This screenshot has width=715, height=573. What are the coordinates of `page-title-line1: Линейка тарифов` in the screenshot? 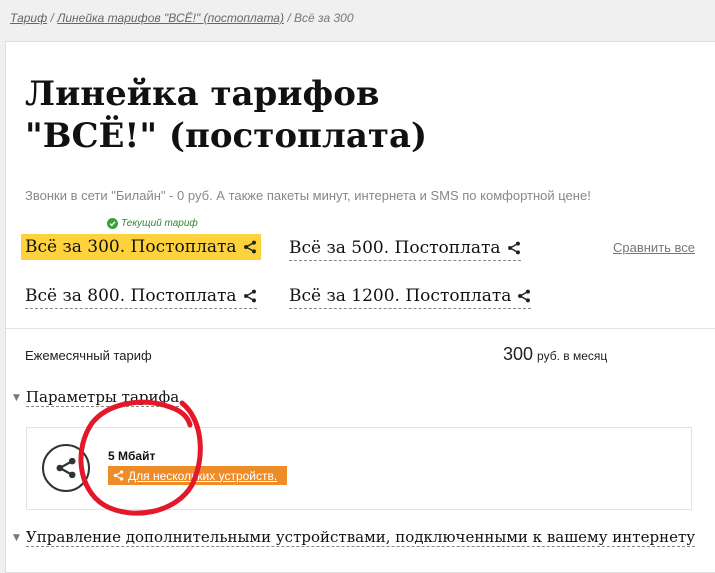 It's located at (202, 94).